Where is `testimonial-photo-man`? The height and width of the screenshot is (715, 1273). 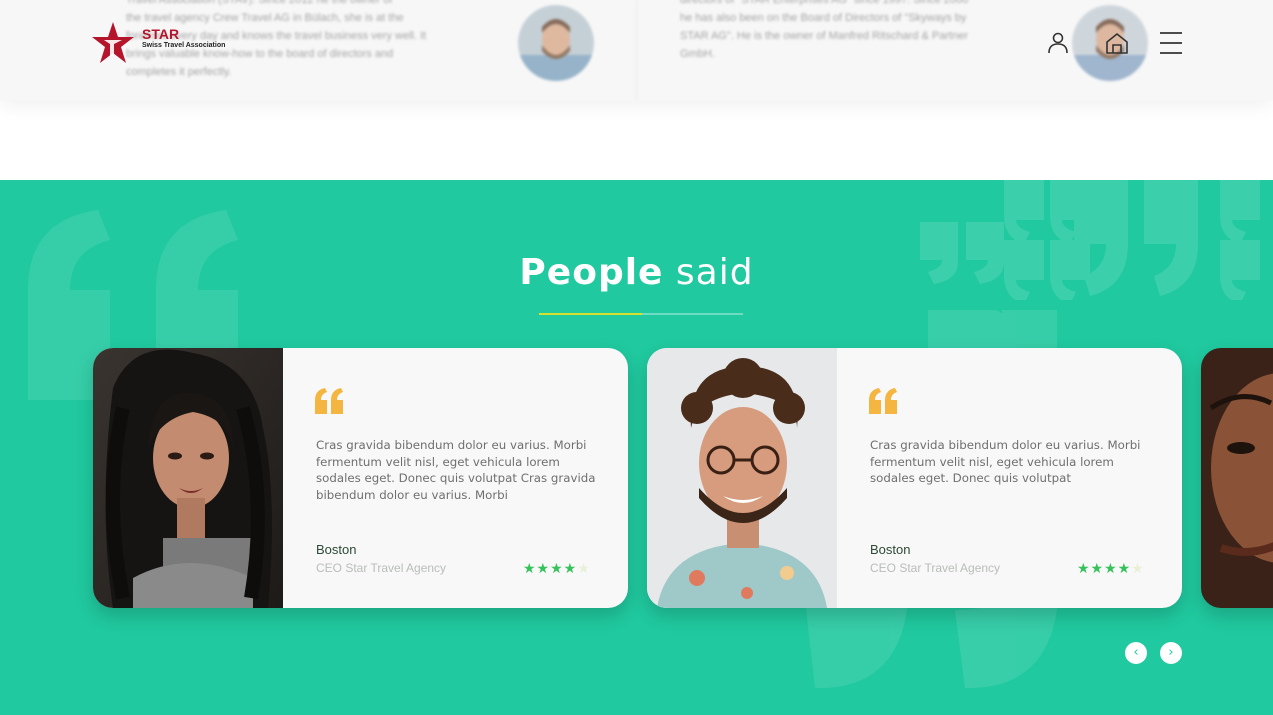
testimonial-photo-man is located at coordinates (742, 478).